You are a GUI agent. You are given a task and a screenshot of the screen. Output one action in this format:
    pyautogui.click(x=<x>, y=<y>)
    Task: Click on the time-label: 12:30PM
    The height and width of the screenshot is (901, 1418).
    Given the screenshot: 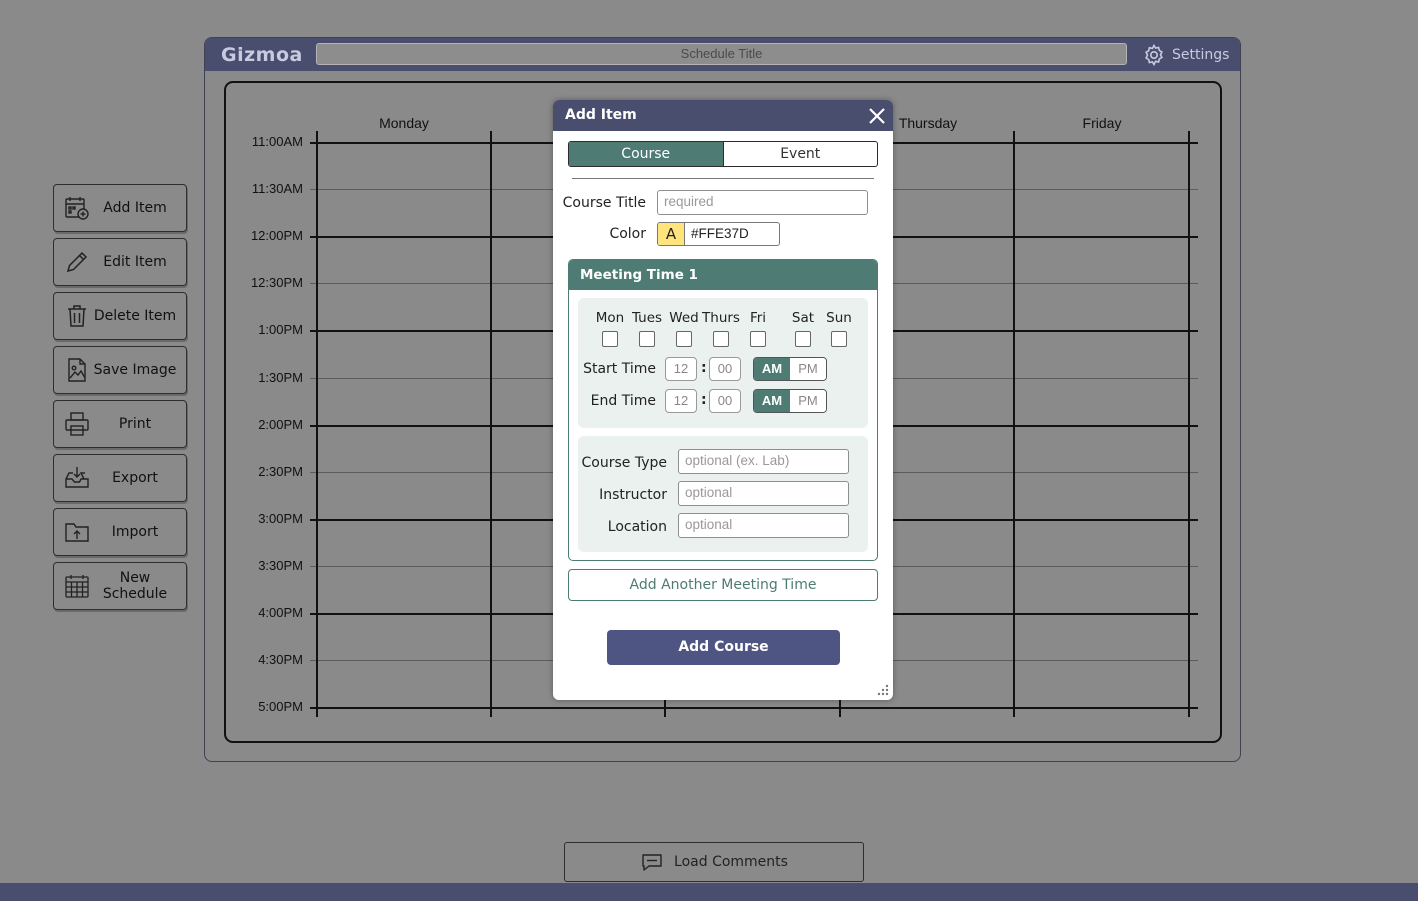 What is the action you would take?
    pyautogui.click(x=276, y=283)
    